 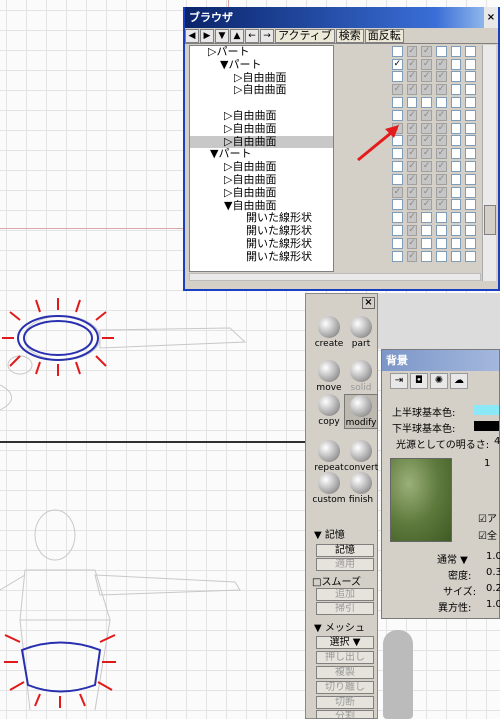 What do you see at coordinates (329, 376) in the screenshot?
I see `tool-move: move` at bounding box center [329, 376].